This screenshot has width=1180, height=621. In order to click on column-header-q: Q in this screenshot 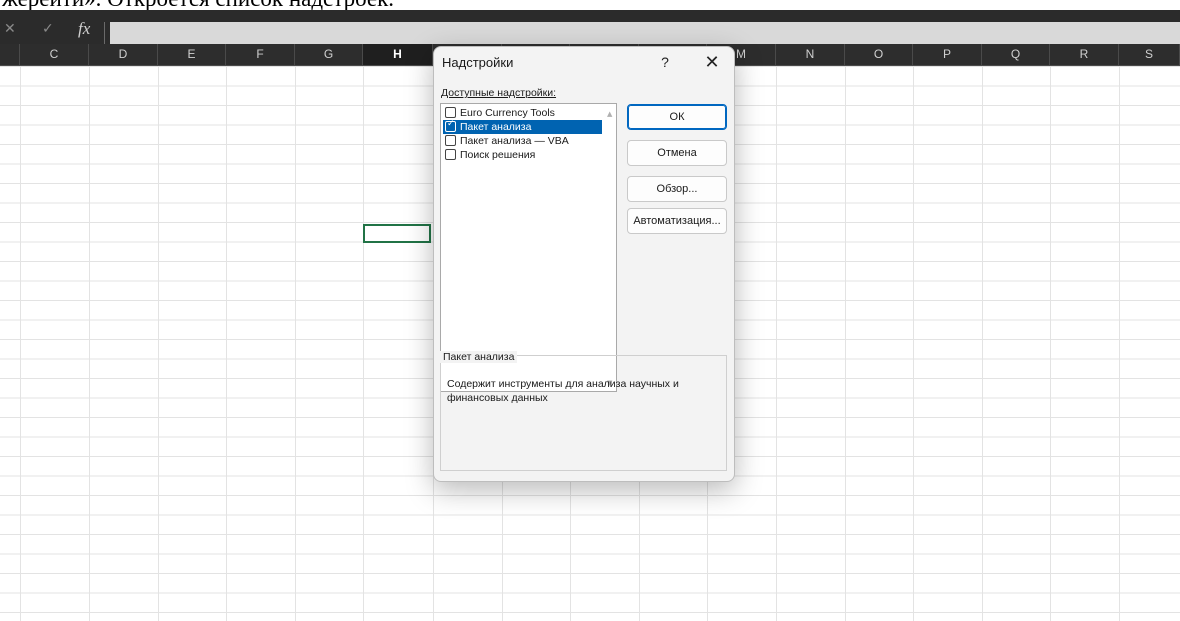, I will do `click(1016, 54)`.